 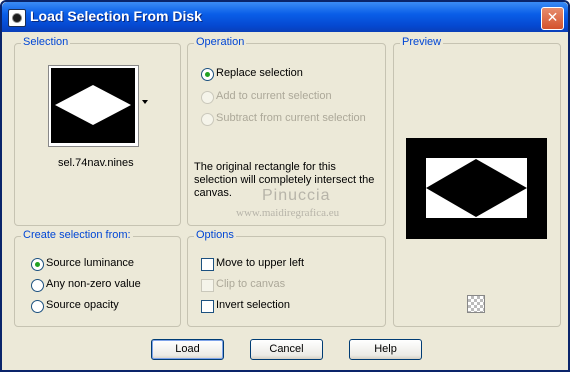 I want to click on clip-to-canvas-checkbox, so click(x=207, y=285).